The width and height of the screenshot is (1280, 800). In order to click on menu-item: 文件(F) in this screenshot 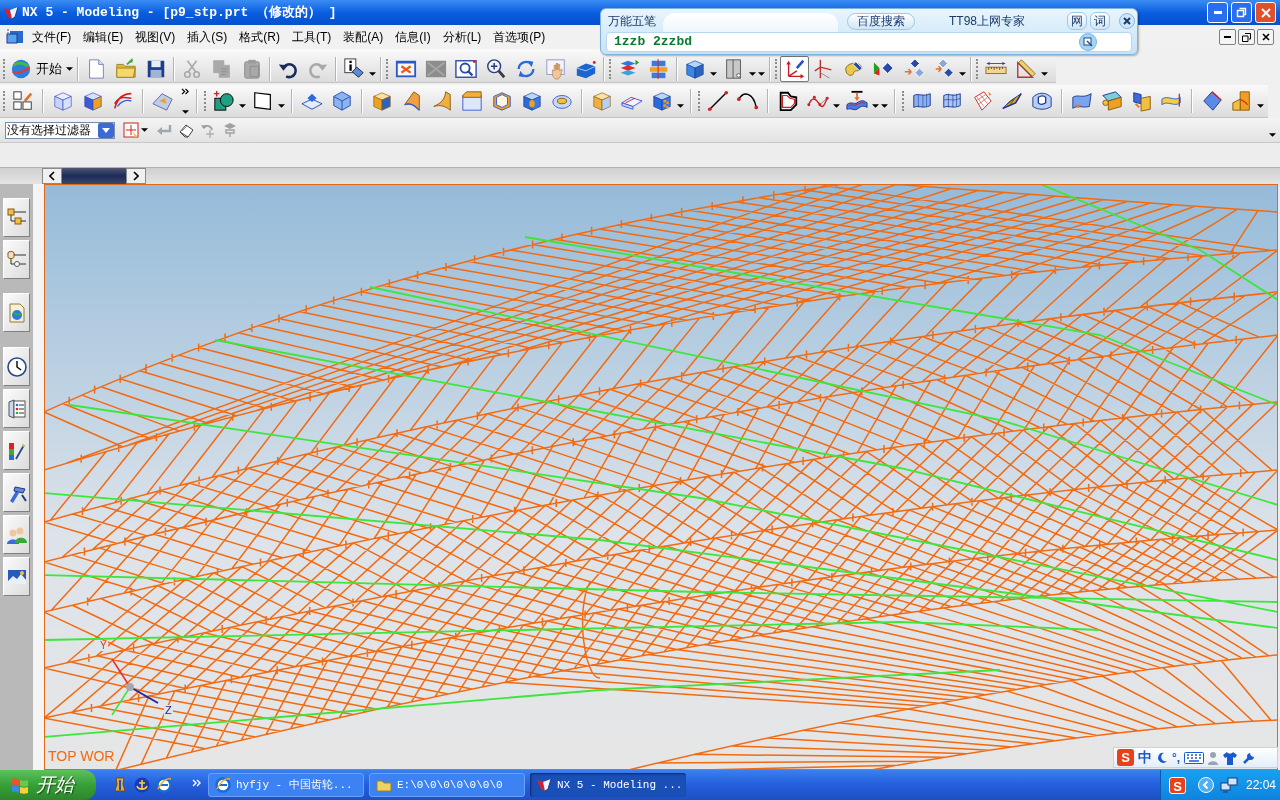, I will do `click(52, 37)`.